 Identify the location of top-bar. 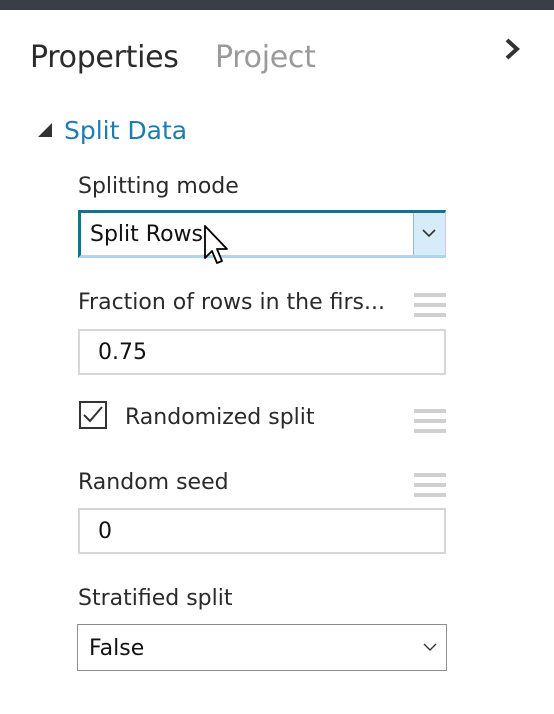
(277, 5).